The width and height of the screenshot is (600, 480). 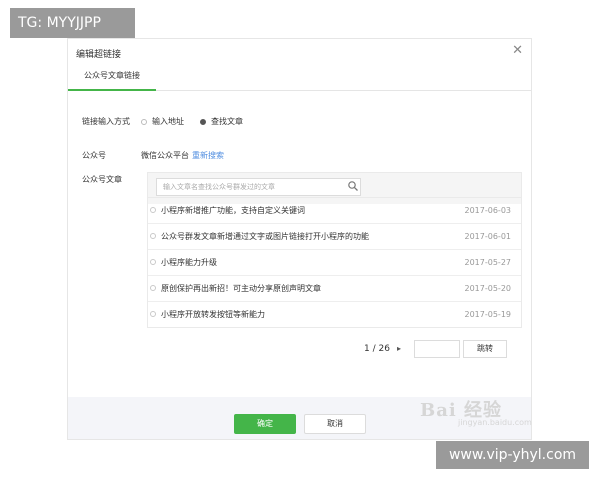 I want to click on dialog-title: 编辑超链接, so click(x=99, y=55).